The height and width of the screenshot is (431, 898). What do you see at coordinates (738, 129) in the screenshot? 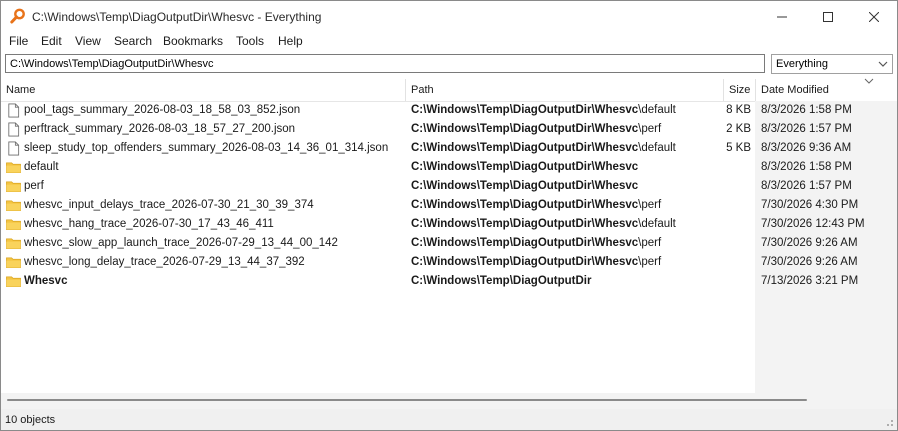
I see `row-size: 2 KB` at bounding box center [738, 129].